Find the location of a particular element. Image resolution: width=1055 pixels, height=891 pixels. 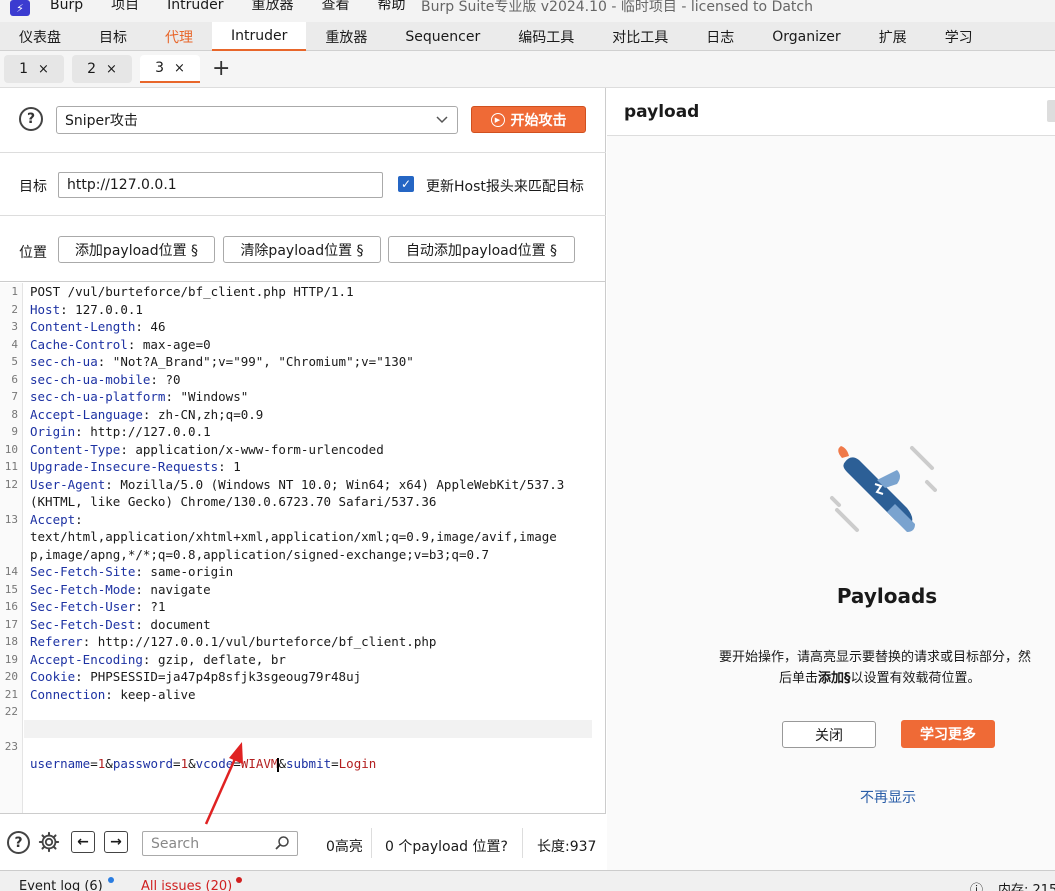

request-line-text: Cache-Control: max-age=0 is located at coordinates (120, 345).